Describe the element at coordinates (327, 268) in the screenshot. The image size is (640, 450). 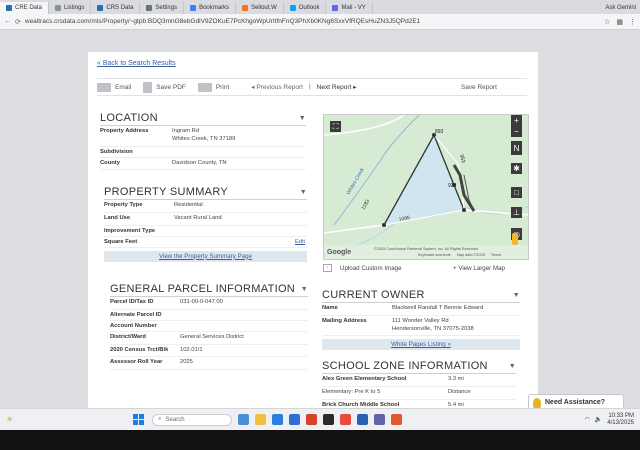
I see `upload-icon: ↑` at that location.